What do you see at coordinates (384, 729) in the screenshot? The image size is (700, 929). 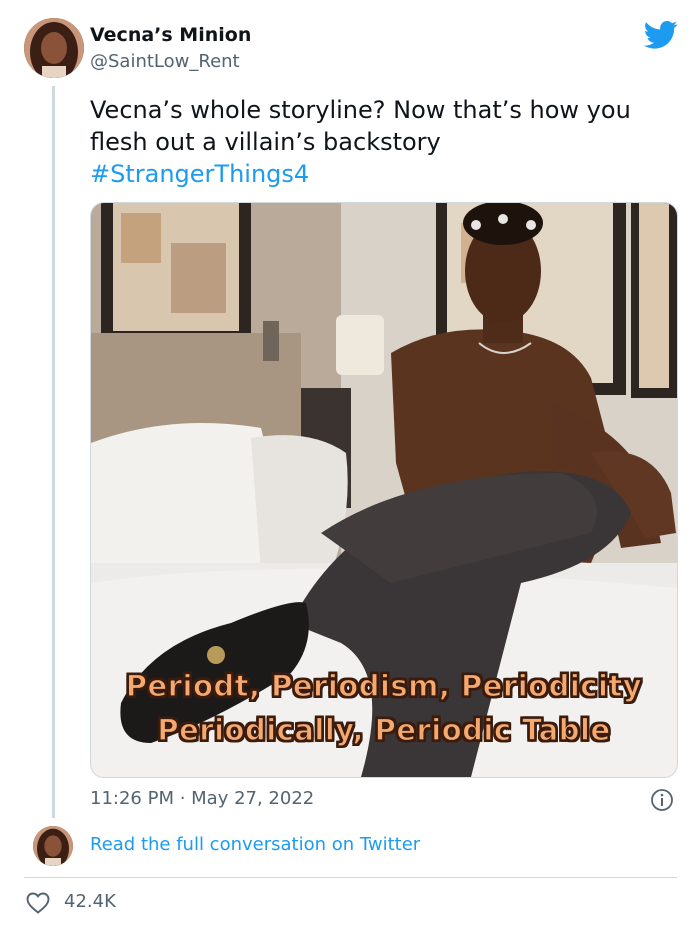 I see `media-caption-line: Periodically, Periodic Table` at bounding box center [384, 729].